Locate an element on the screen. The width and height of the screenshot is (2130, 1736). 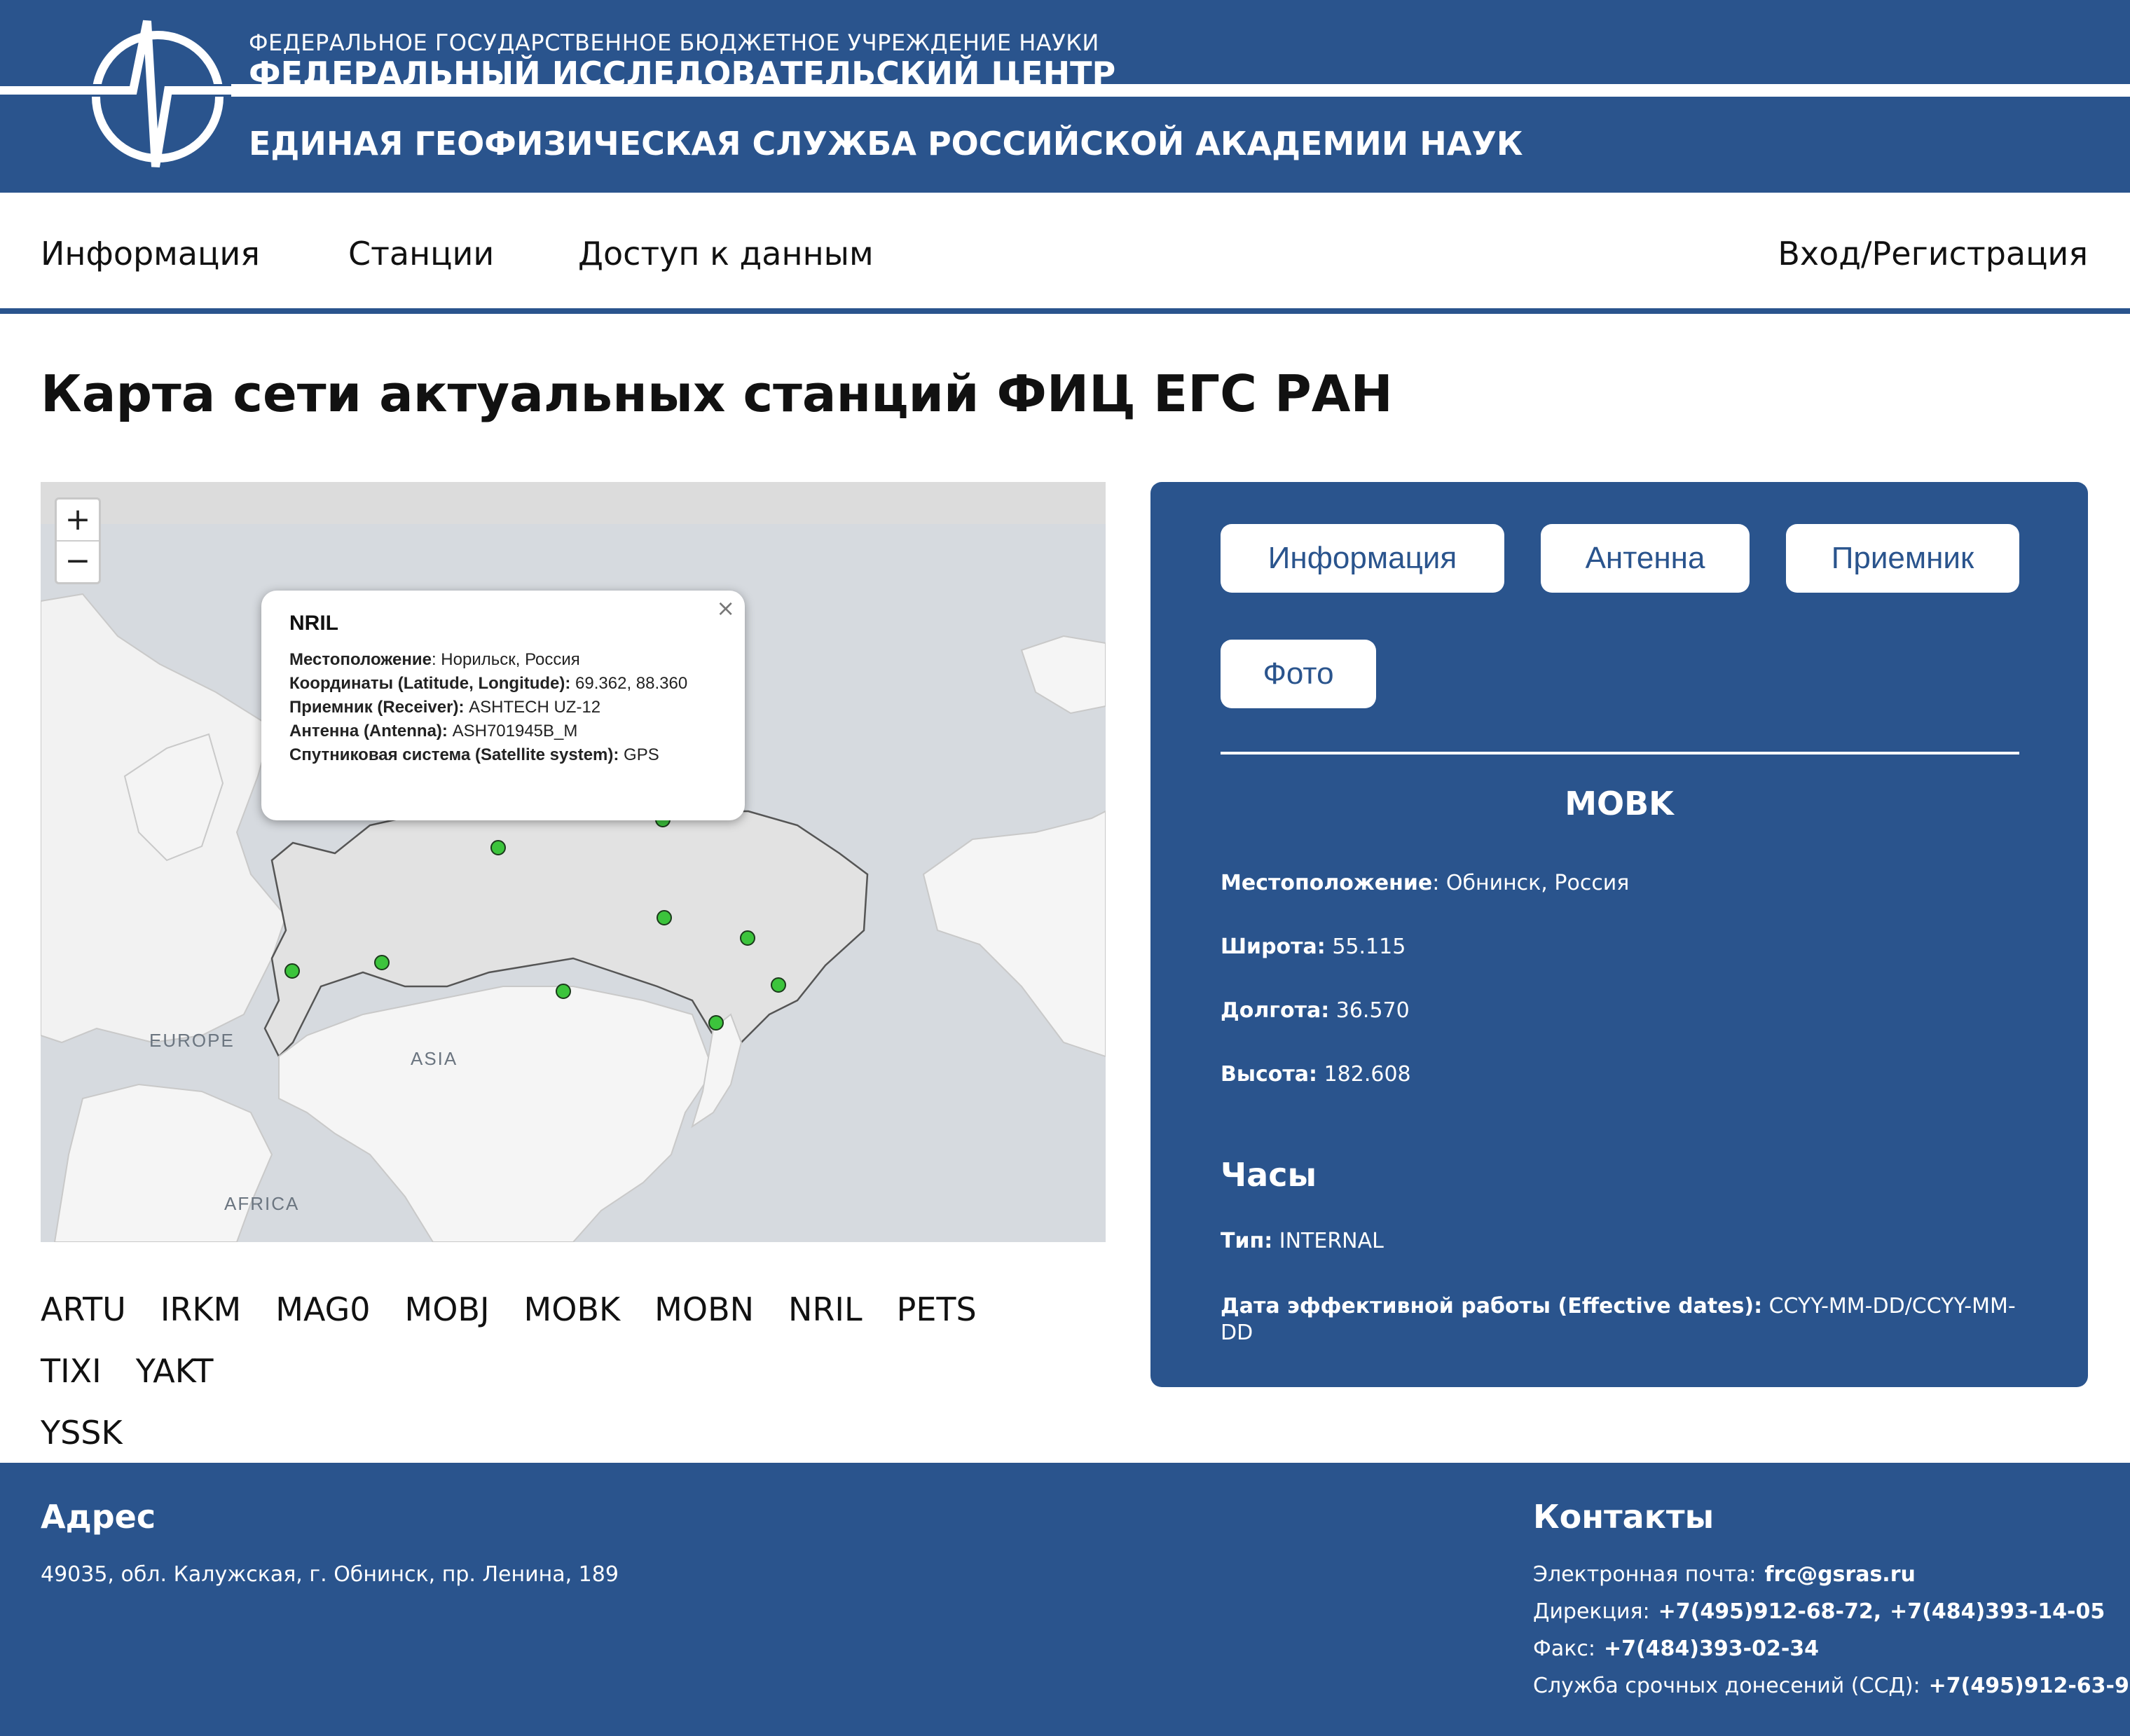
seismograph-logo-icon is located at coordinates (115, 96).